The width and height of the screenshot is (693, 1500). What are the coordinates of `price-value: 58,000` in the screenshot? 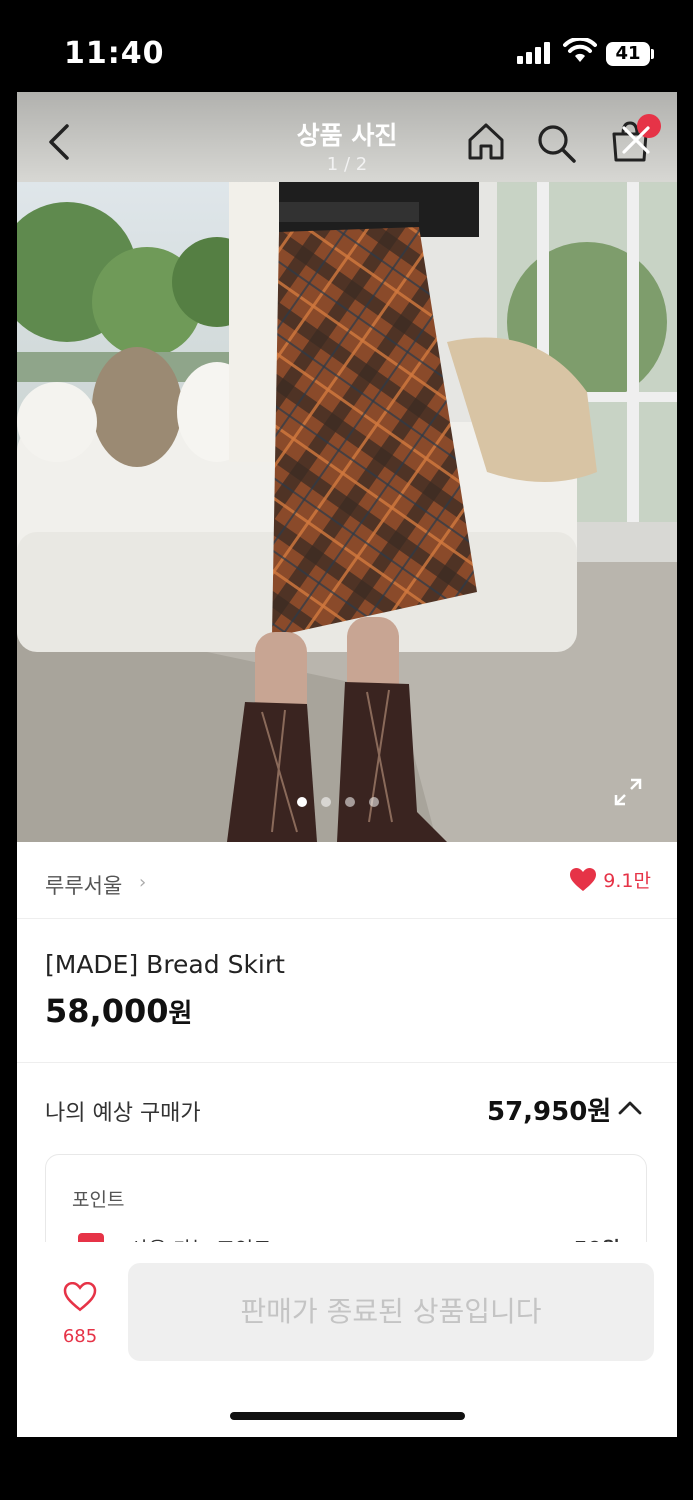 It's located at (107, 1011).